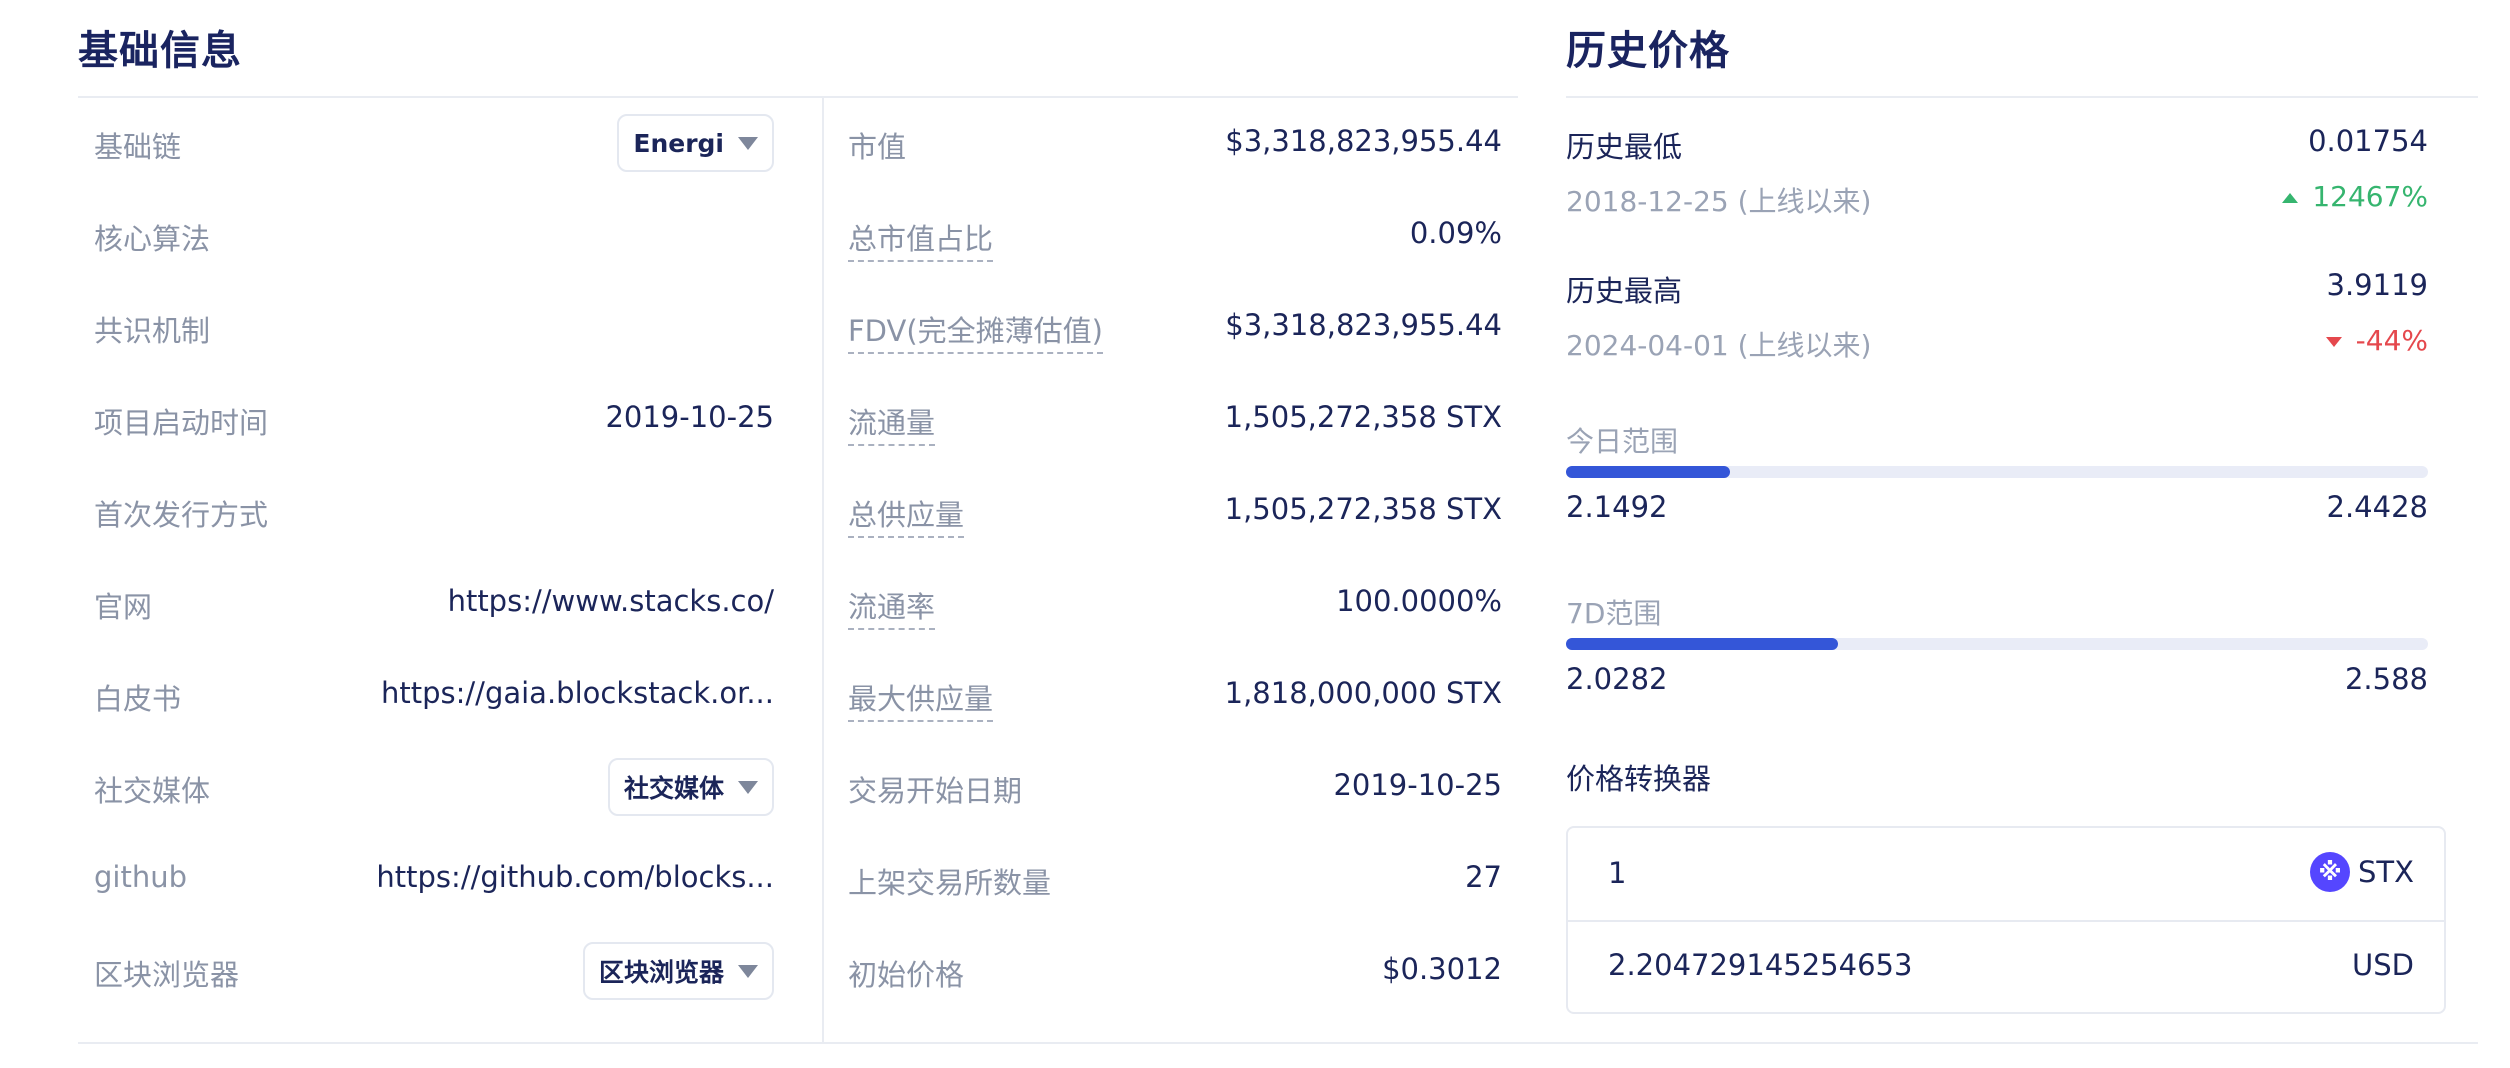 The height and width of the screenshot is (1068, 2510). I want to click on basic-row-dropdown: Energi, so click(695, 143).